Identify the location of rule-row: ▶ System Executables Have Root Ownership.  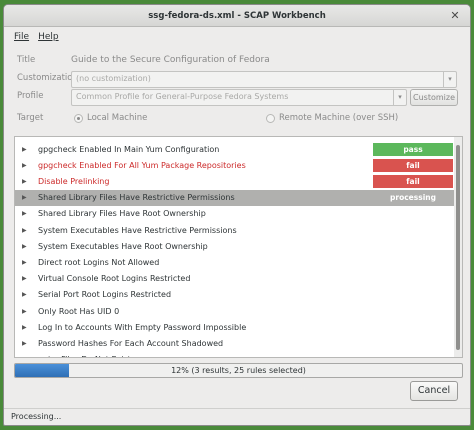
(235, 246).